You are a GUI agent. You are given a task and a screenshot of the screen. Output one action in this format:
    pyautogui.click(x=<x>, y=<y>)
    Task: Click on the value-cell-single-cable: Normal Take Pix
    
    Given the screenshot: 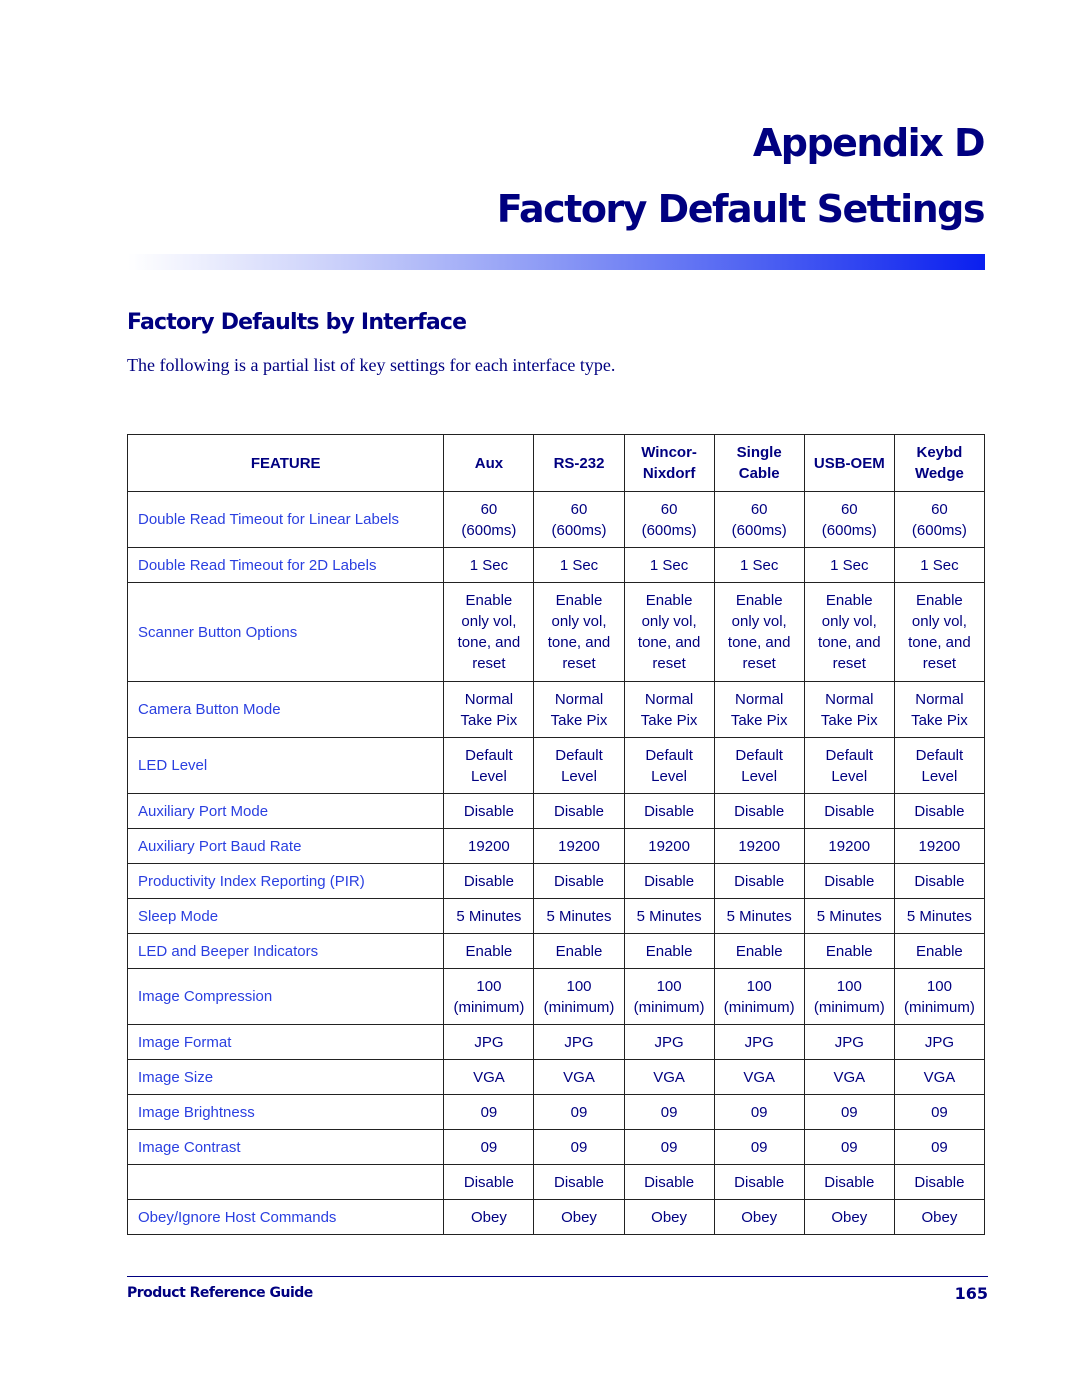 What is the action you would take?
    pyautogui.click(x=759, y=709)
    